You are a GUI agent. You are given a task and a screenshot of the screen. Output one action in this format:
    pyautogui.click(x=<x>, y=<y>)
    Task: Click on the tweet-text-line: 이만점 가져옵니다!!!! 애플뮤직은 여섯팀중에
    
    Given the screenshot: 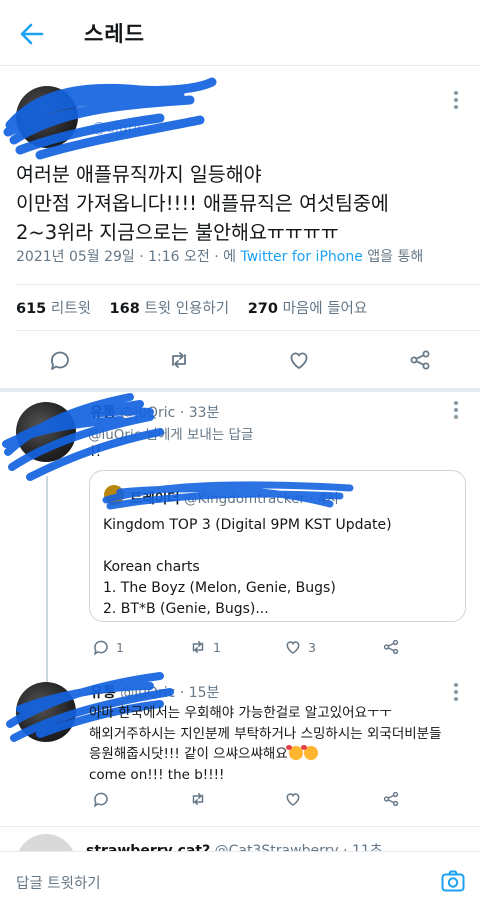 What is the action you would take?
    pyautogui.click(x=202, y=203)
    